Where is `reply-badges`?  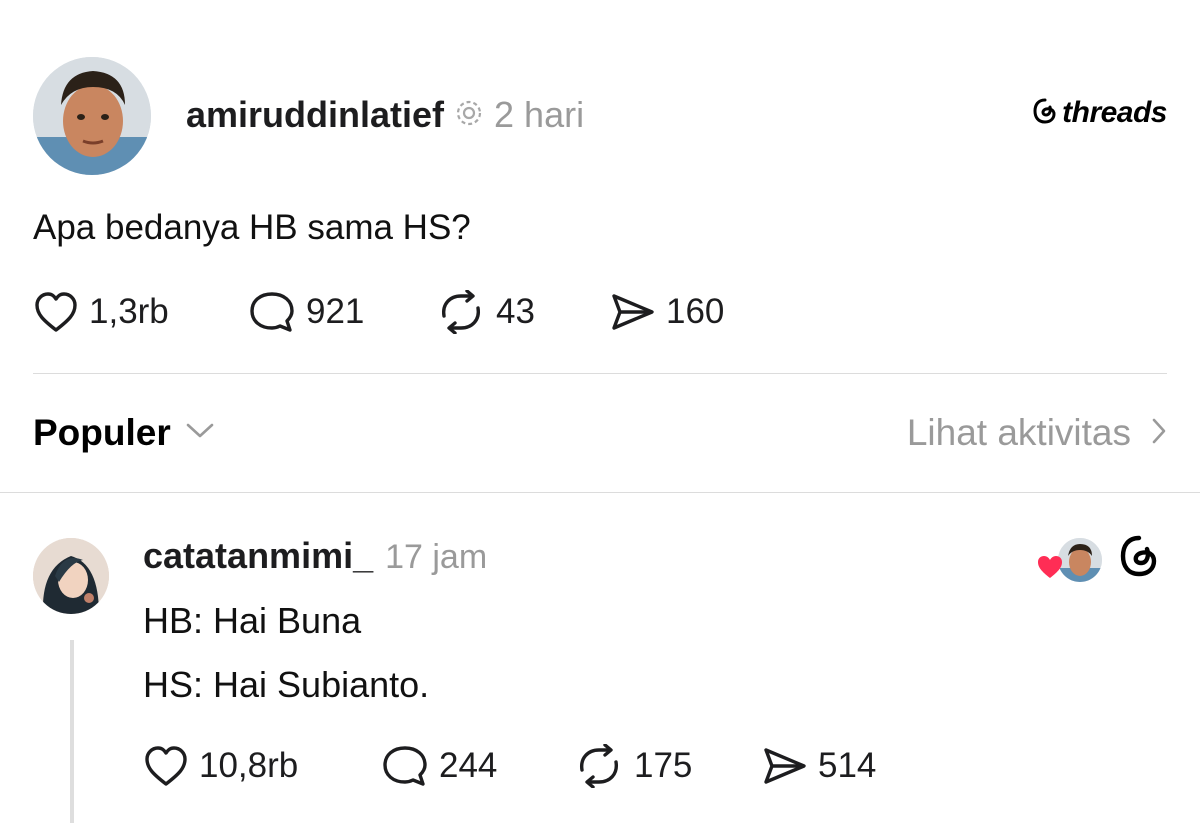 reply-badges is located at coordinates (1097, 558).